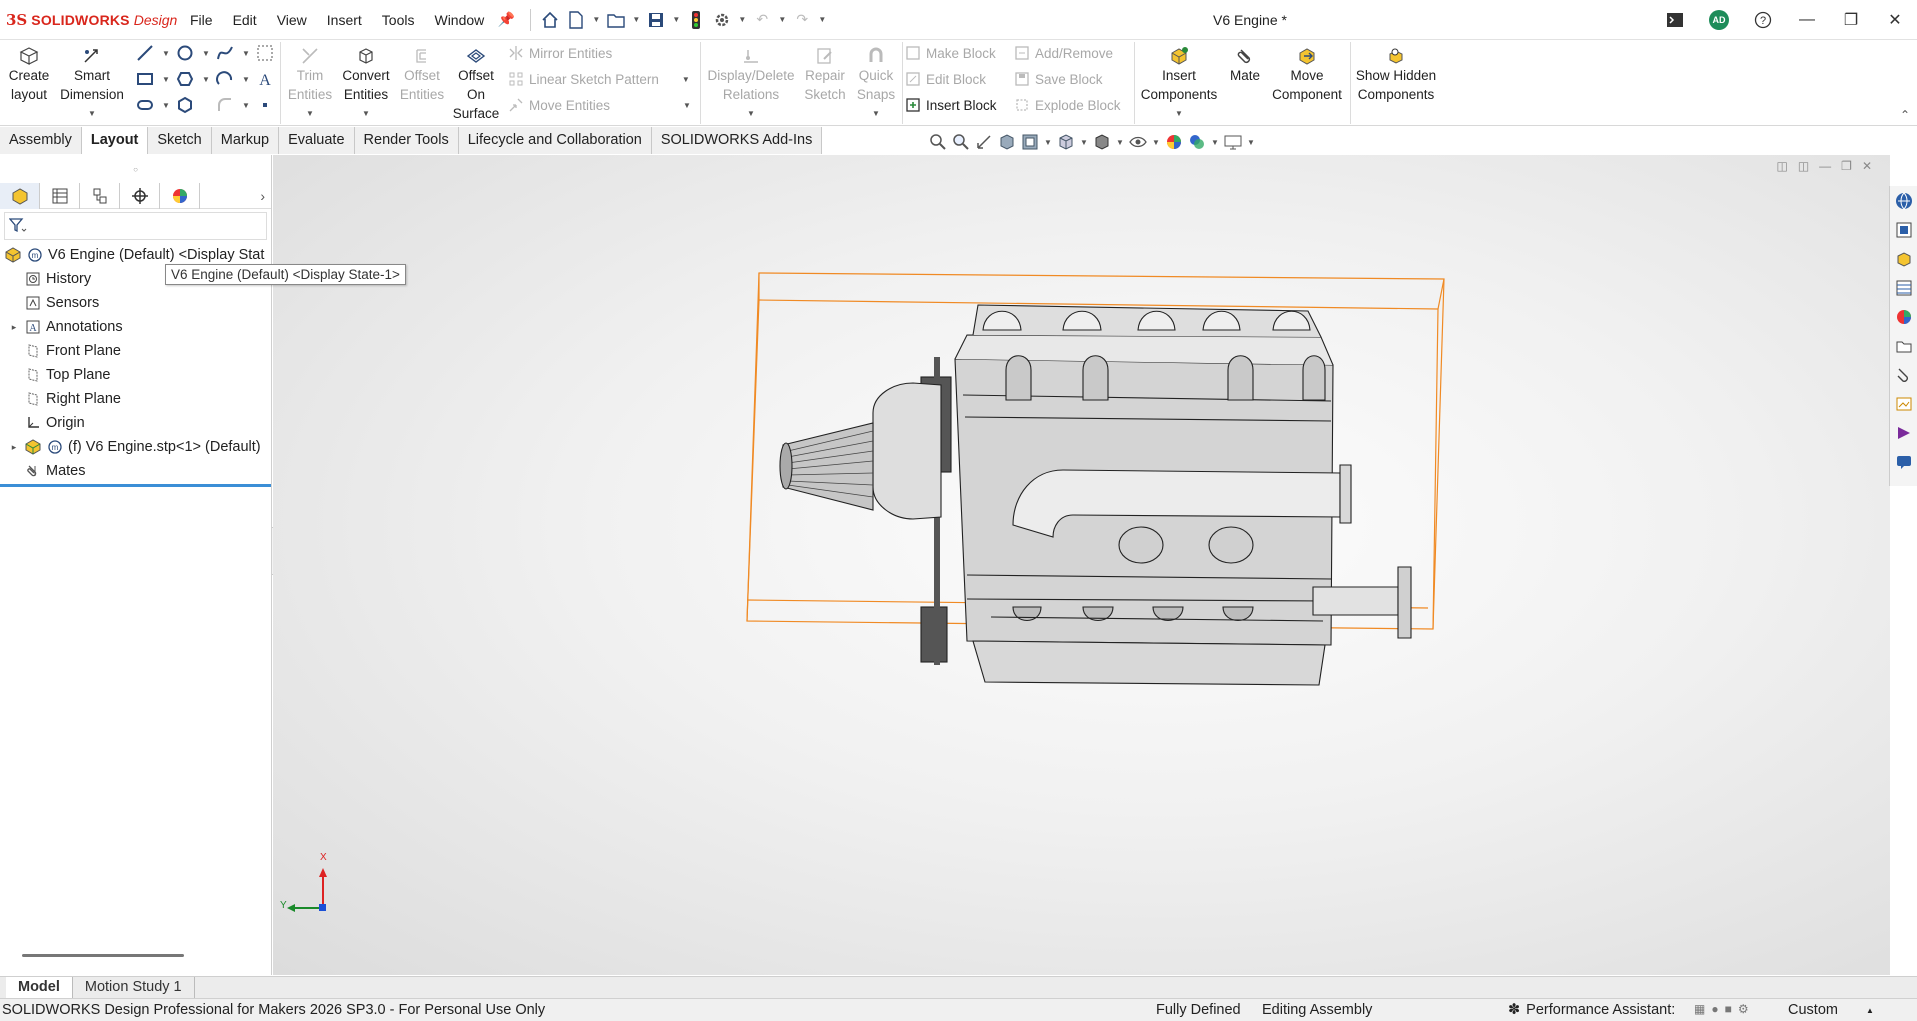 Image resolution: width=1917 pixels, height=1021 pixels. Describe the element at coordinates (825, 74) in the screenshot. I see `repair-sketch-button: Repair Sketch` at that location.